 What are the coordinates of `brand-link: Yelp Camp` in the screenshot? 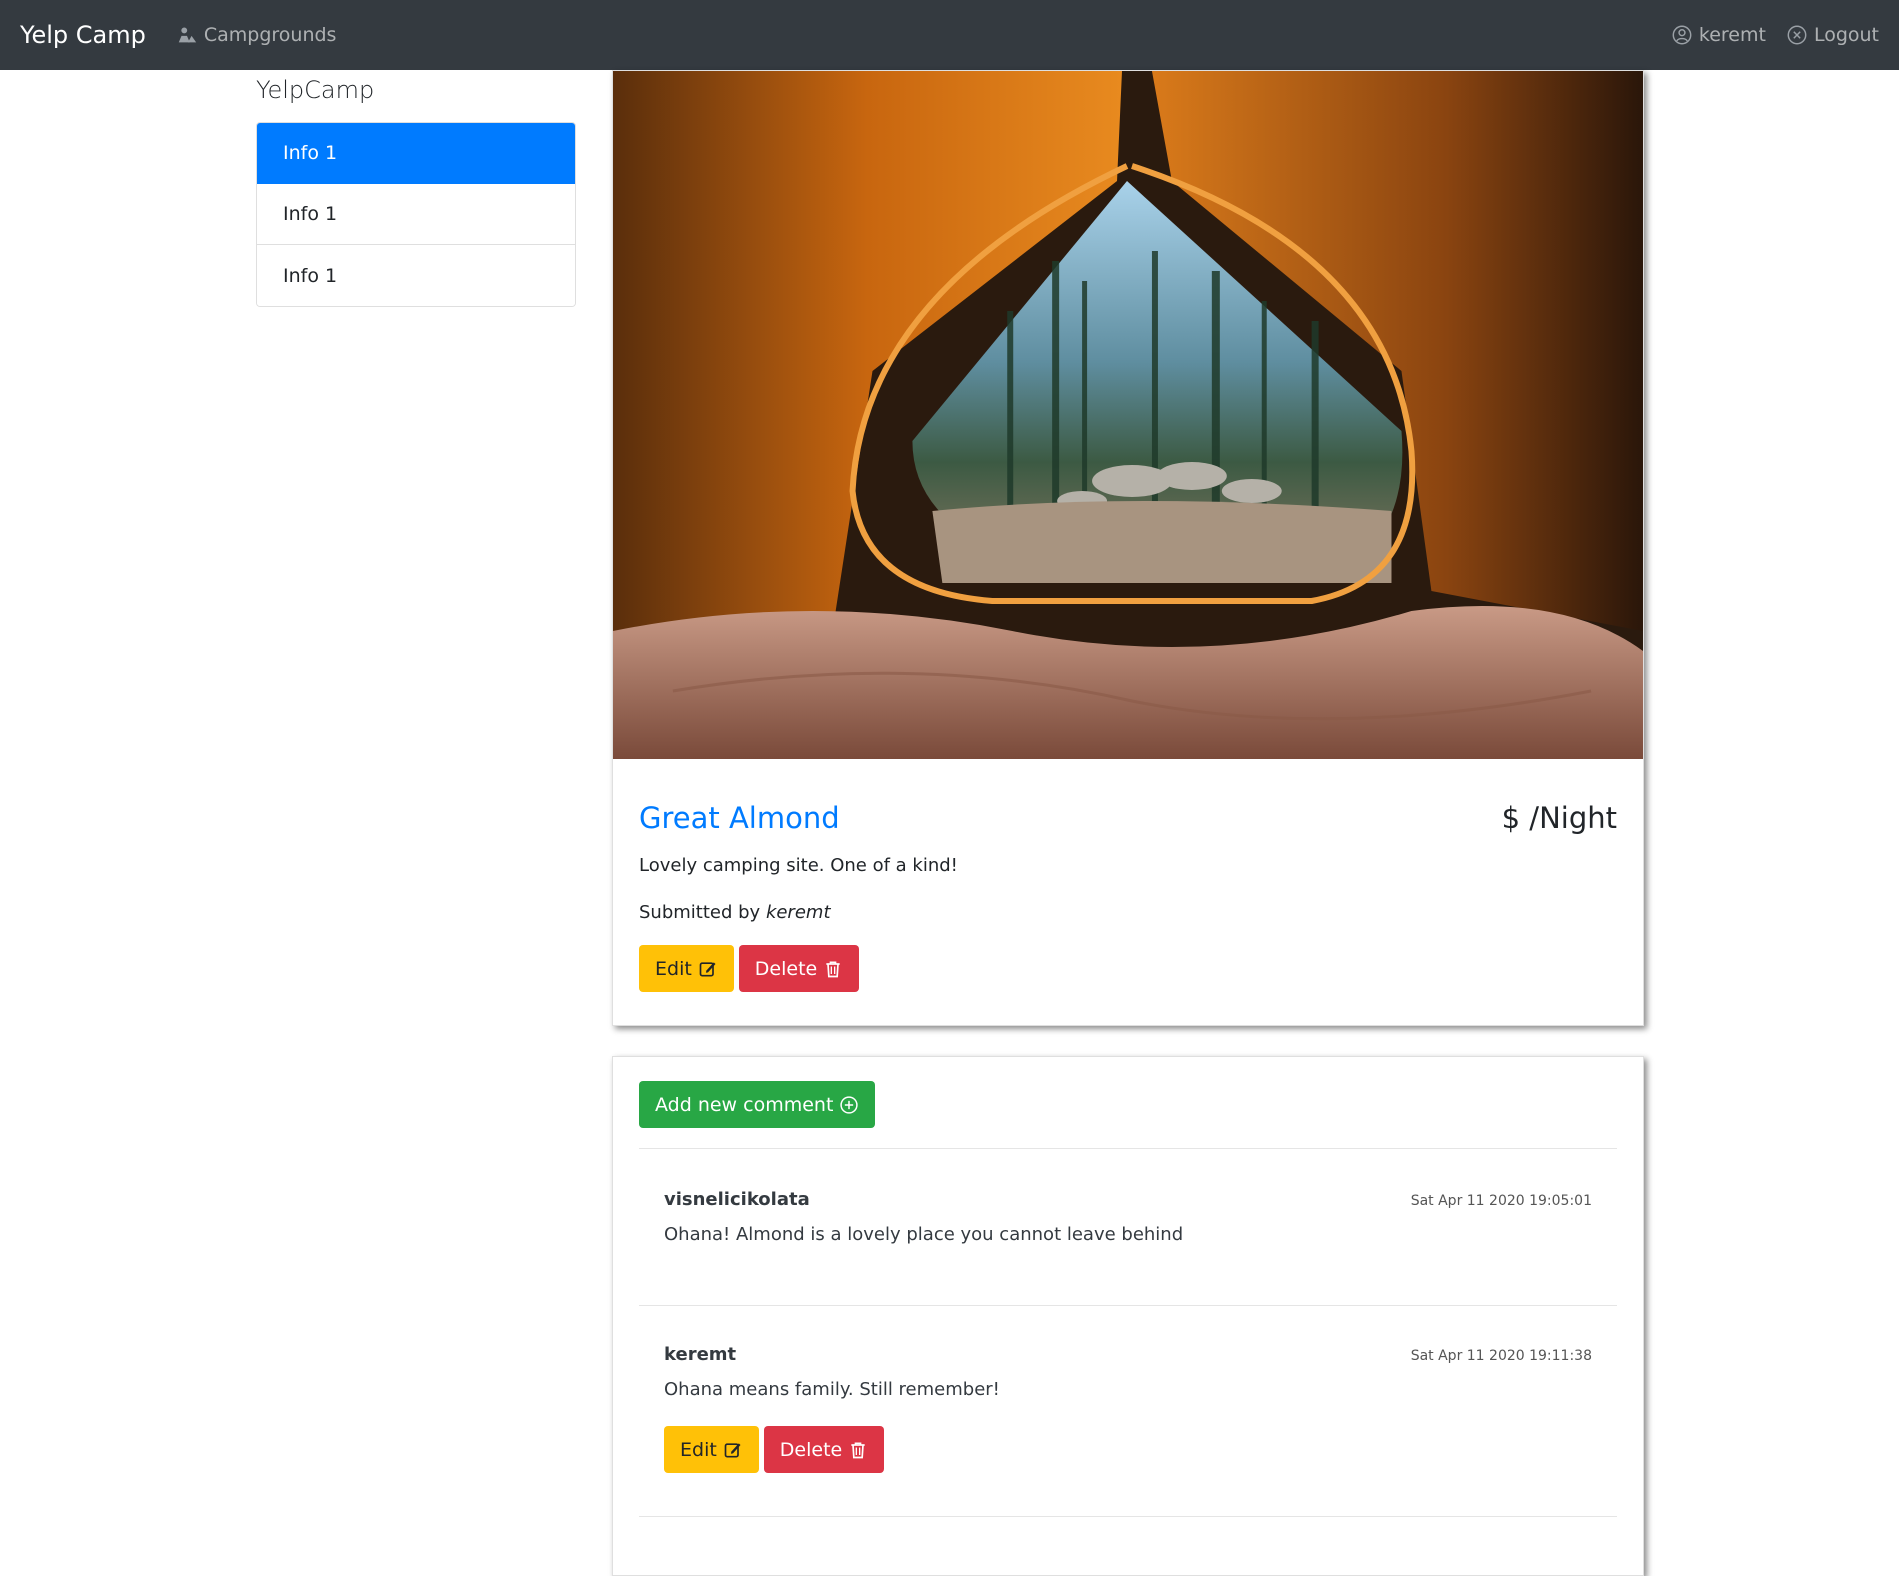 It's located at (83, 35).